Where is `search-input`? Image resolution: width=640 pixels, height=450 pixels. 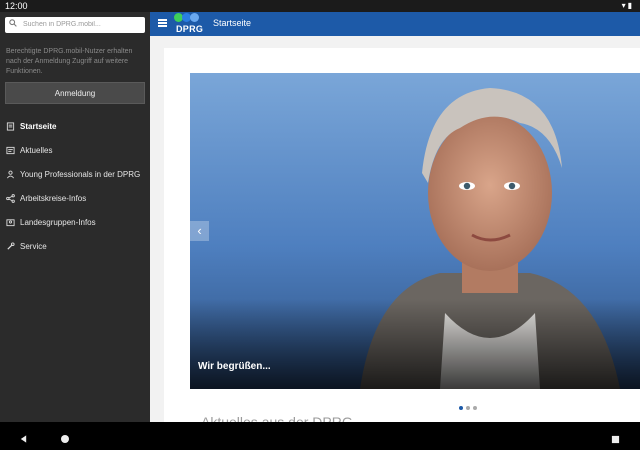 search-input is located at coordinates (82, 24).